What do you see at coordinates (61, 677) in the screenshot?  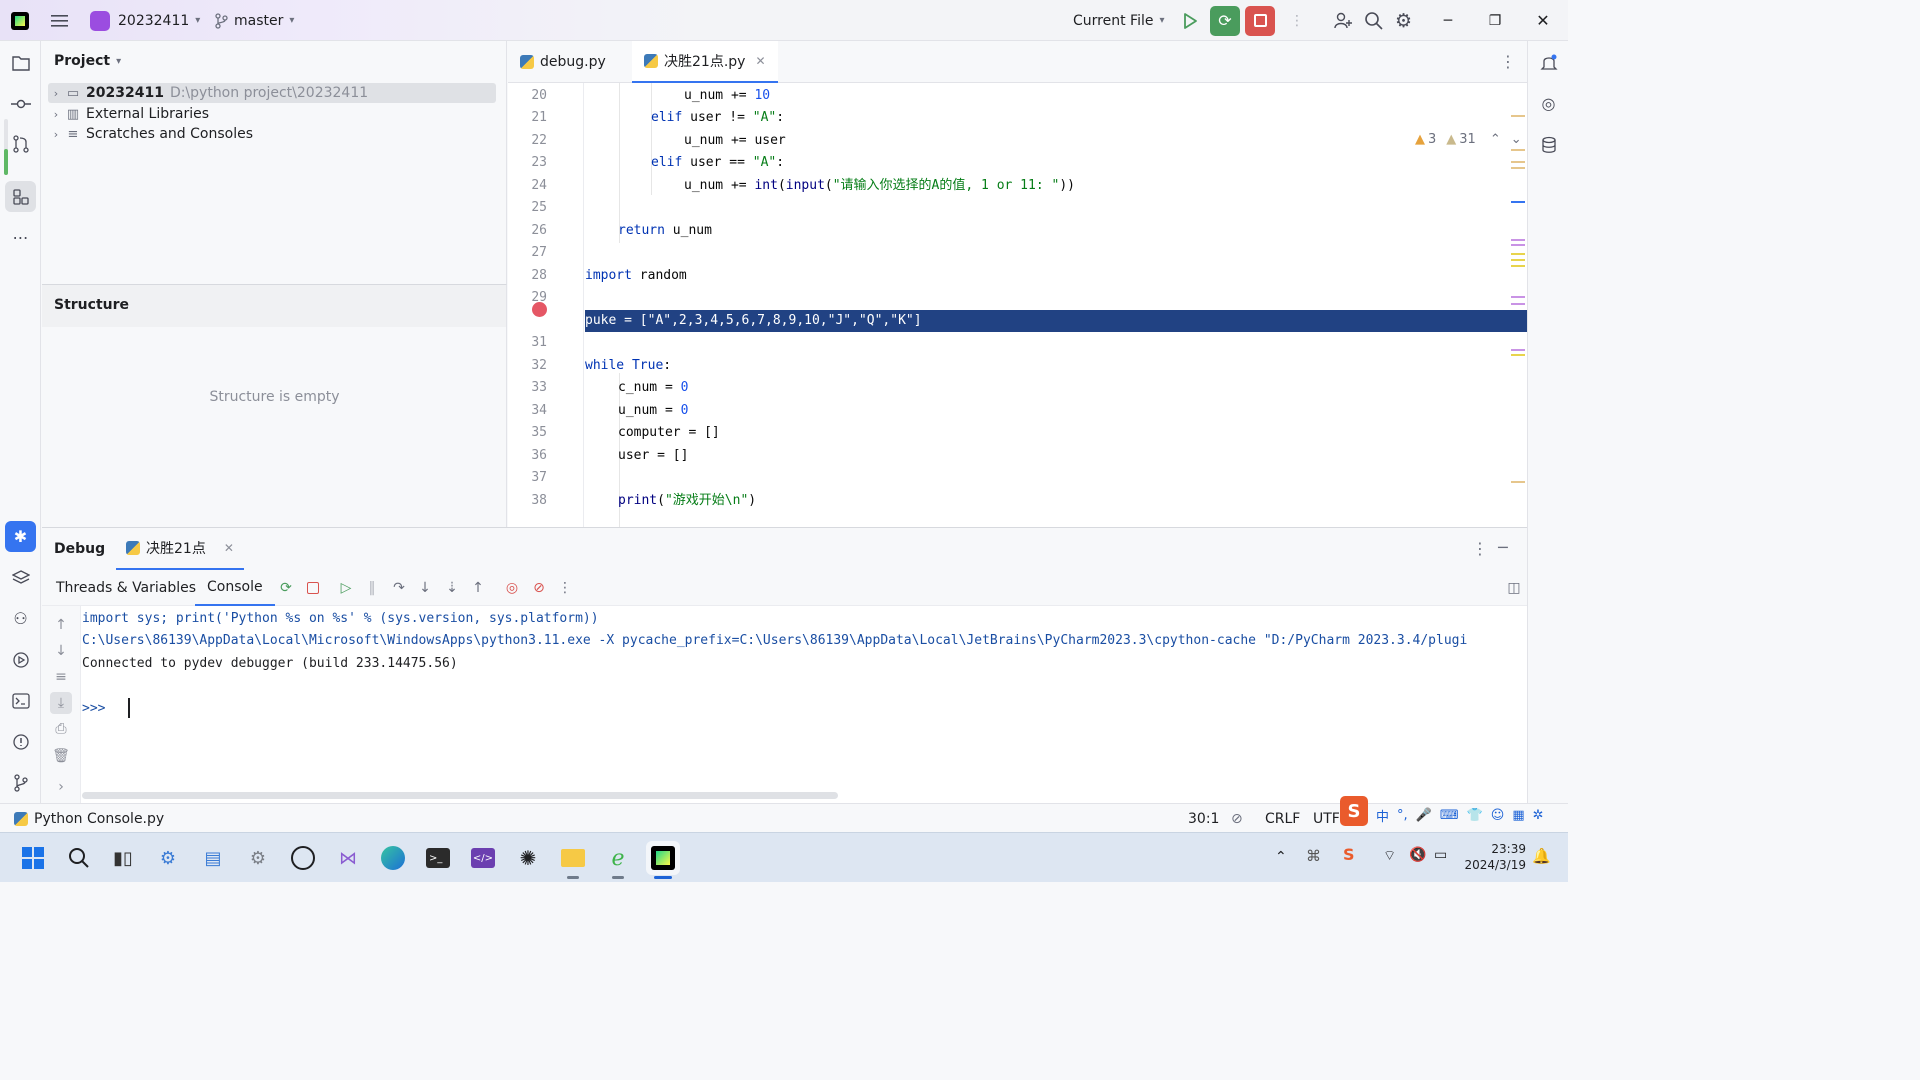 I see `soft-wrap-icon: ≡` at bounding box center [61, 677].